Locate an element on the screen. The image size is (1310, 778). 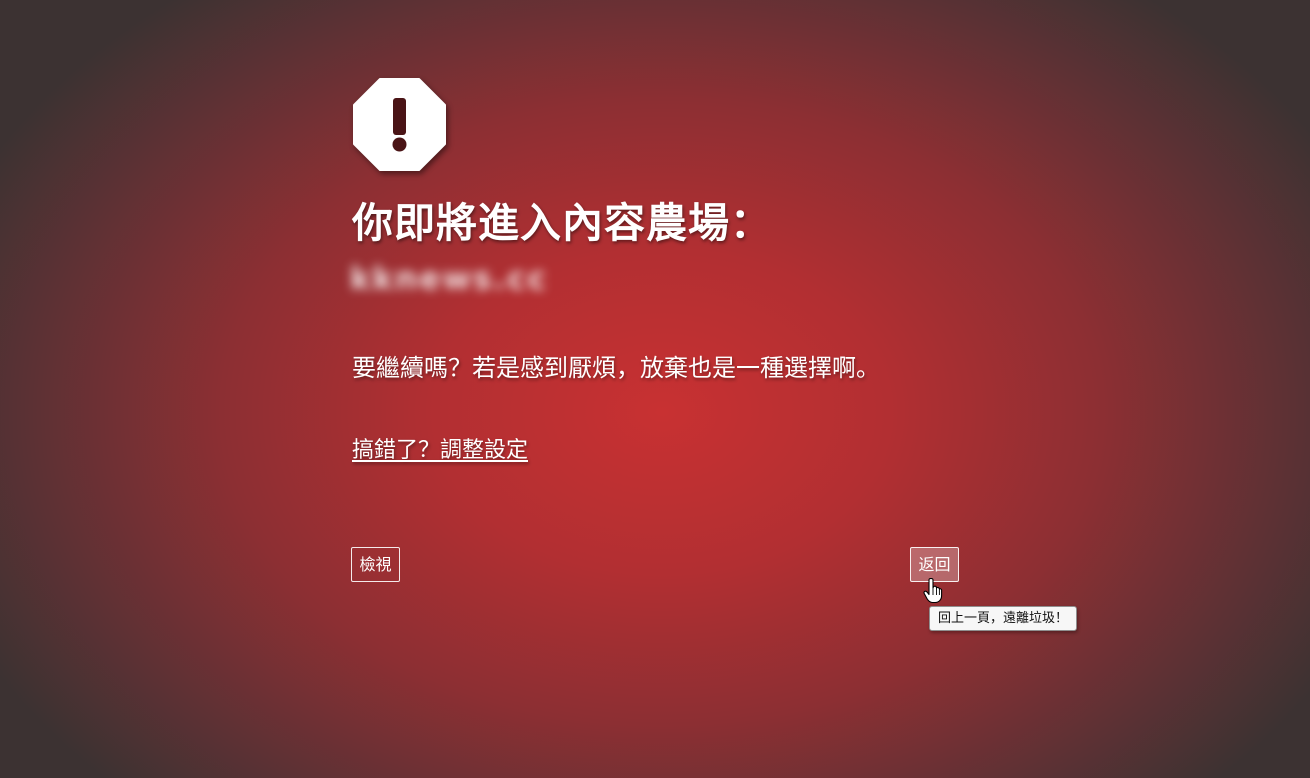
warning-message: 要繼續嗎？若是感到厭煩，放棄也是一種選擇啊。 is located at coordinates (616, 368).